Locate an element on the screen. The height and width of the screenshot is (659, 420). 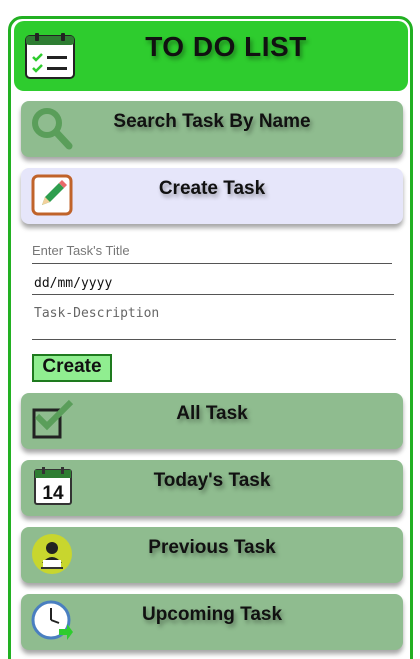
app-title: TO DO LIST is located at coordinates (226, 46).